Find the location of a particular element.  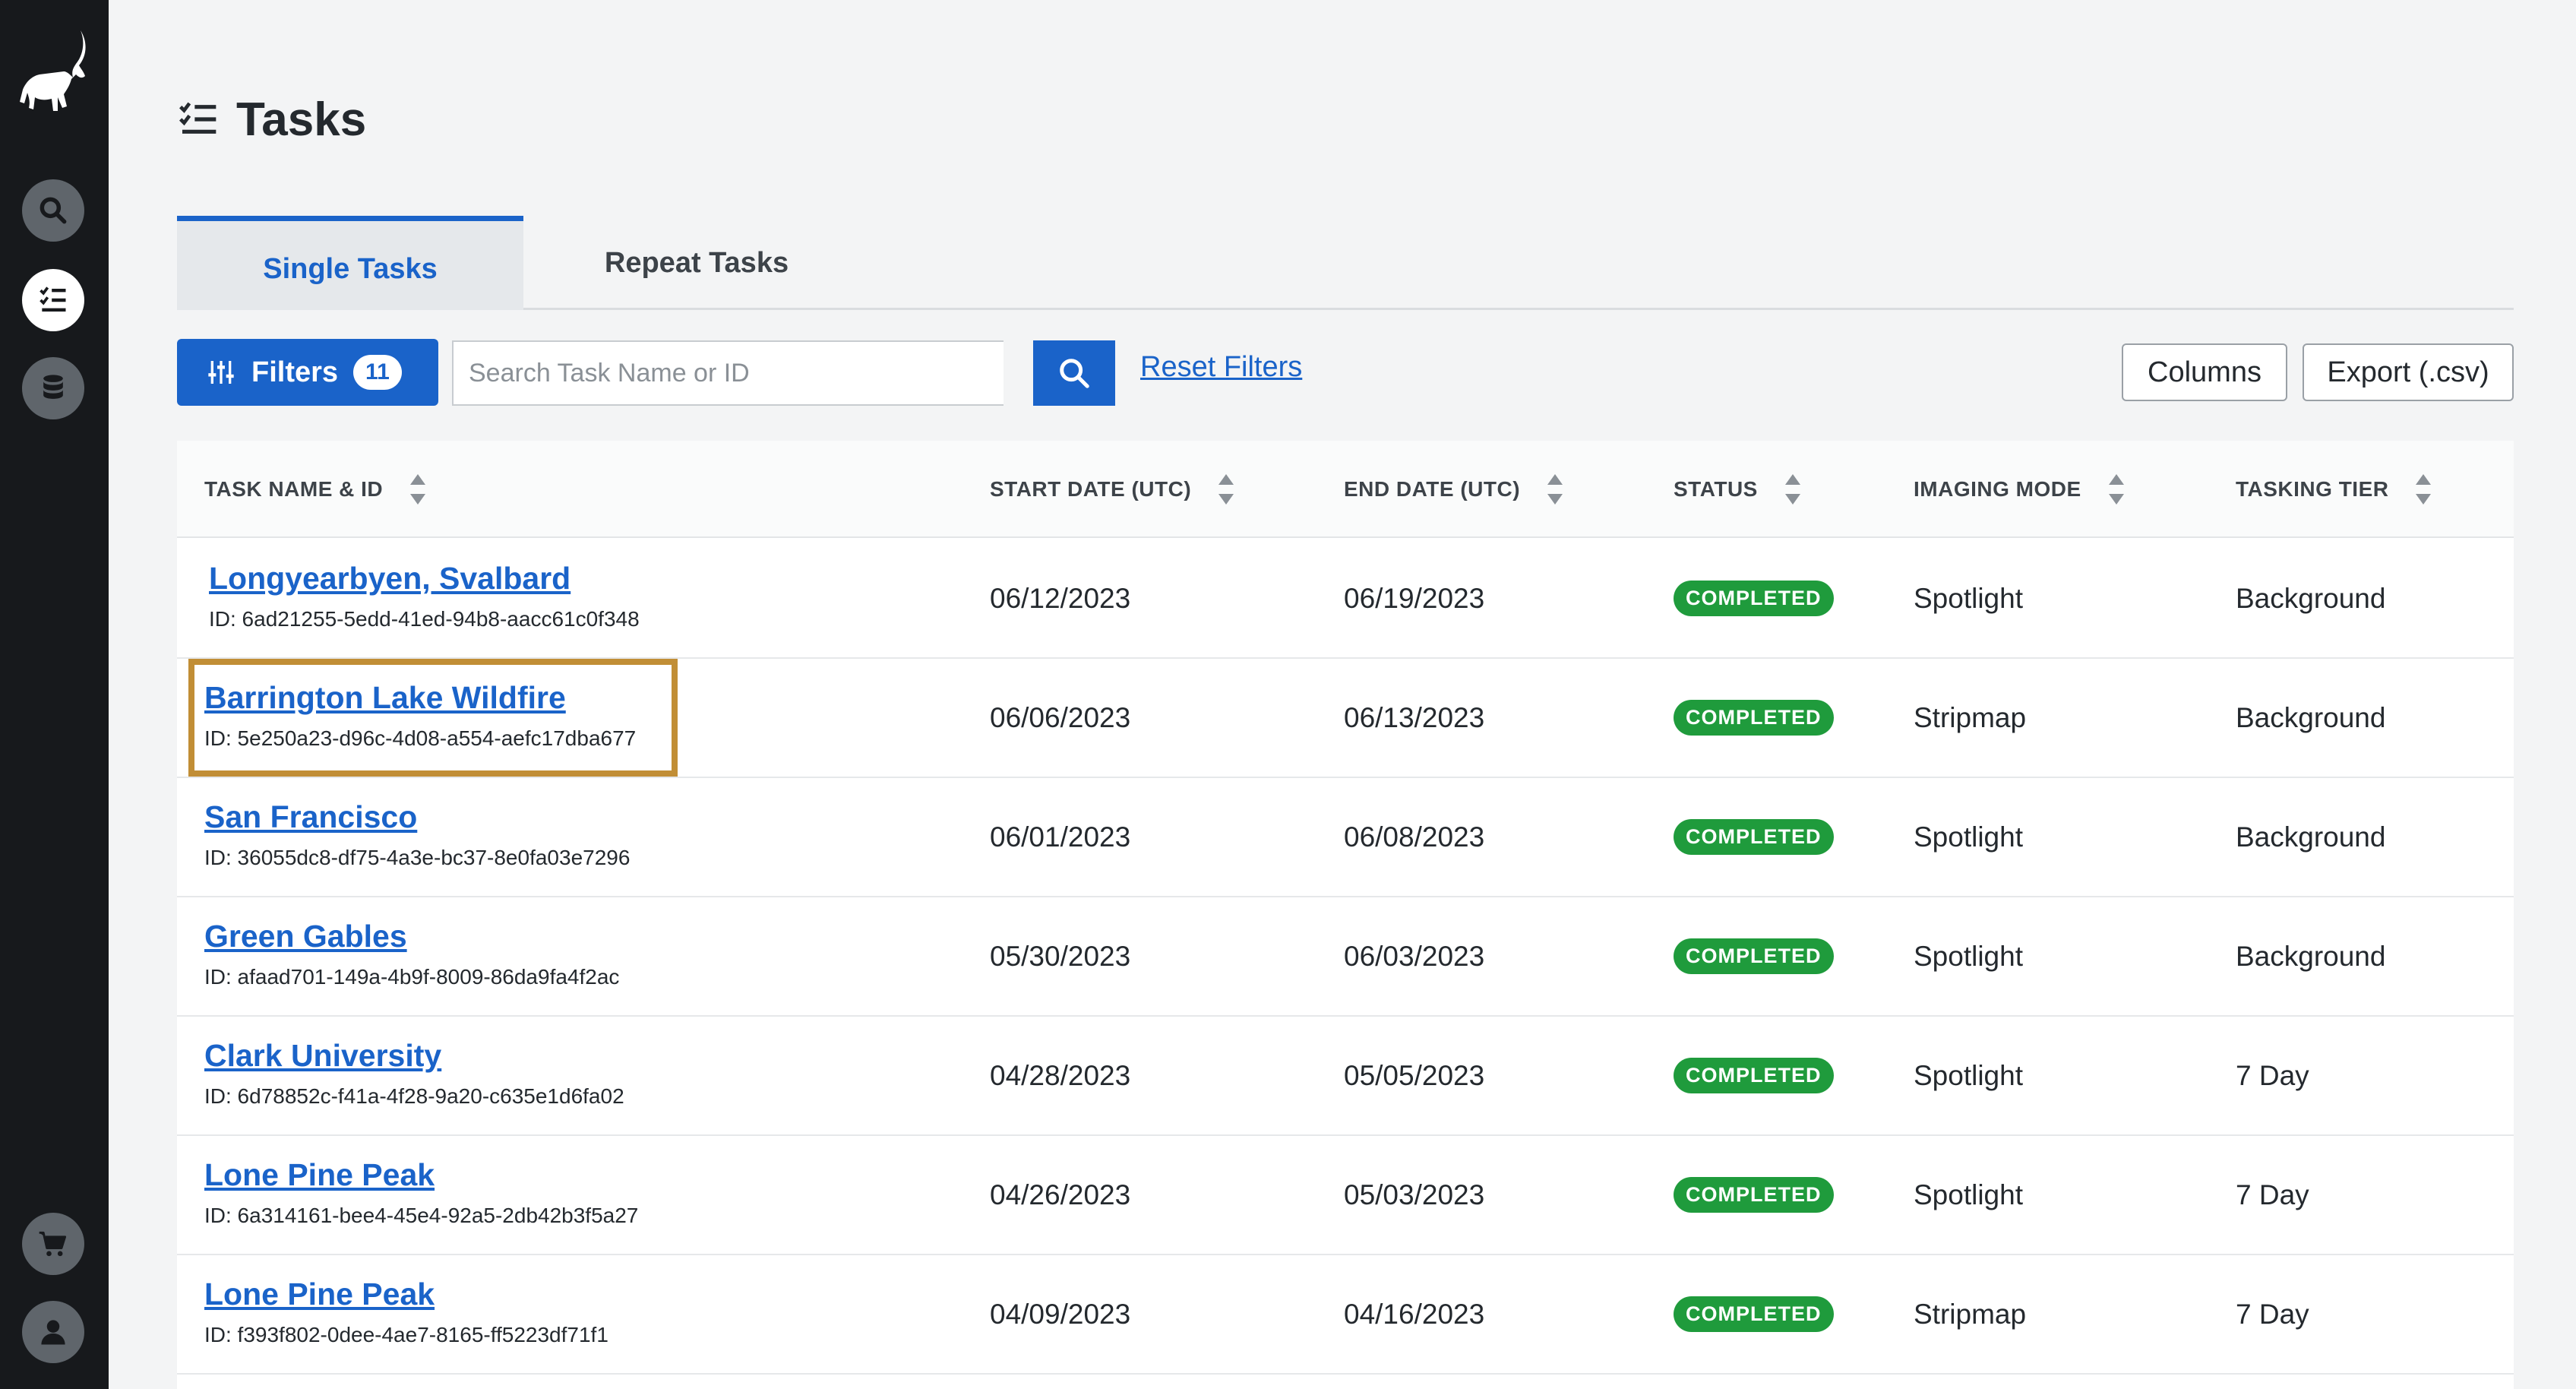

start-date-cell: 04/09/2023 is located at coordinates (1060, 1314).